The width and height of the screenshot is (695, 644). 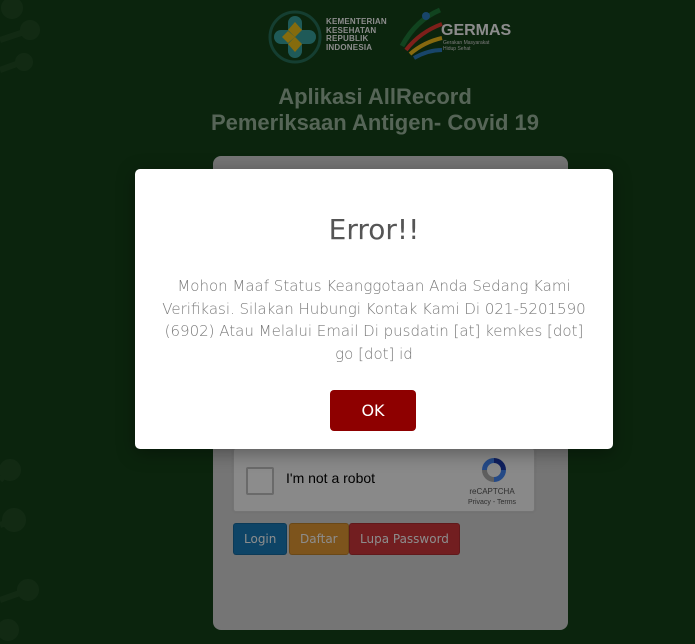 I want to click on ok-button: OK, so click(x=373, y=410).